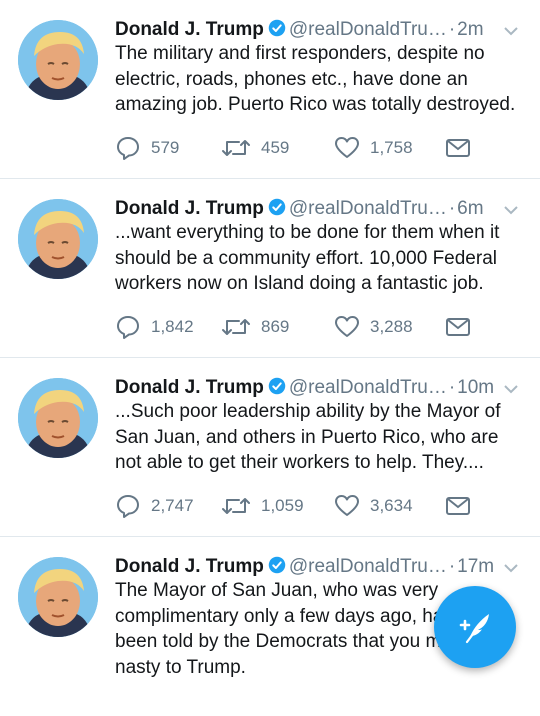  Describe the element at coordinates (391, 505) in the screenshot. I see `like-count: 3,634` at that location.